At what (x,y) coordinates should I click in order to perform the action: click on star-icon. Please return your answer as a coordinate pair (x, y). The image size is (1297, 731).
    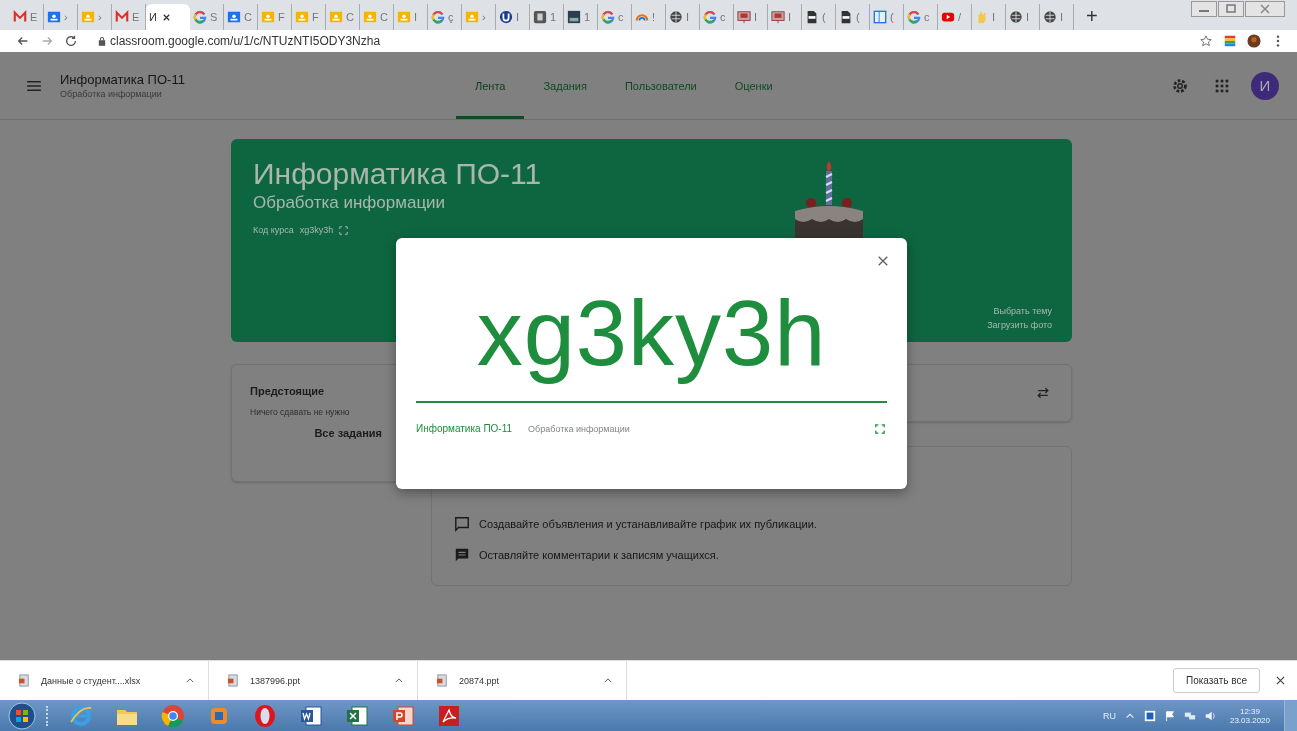
    Looking at the image, I should click on (1206, 41).